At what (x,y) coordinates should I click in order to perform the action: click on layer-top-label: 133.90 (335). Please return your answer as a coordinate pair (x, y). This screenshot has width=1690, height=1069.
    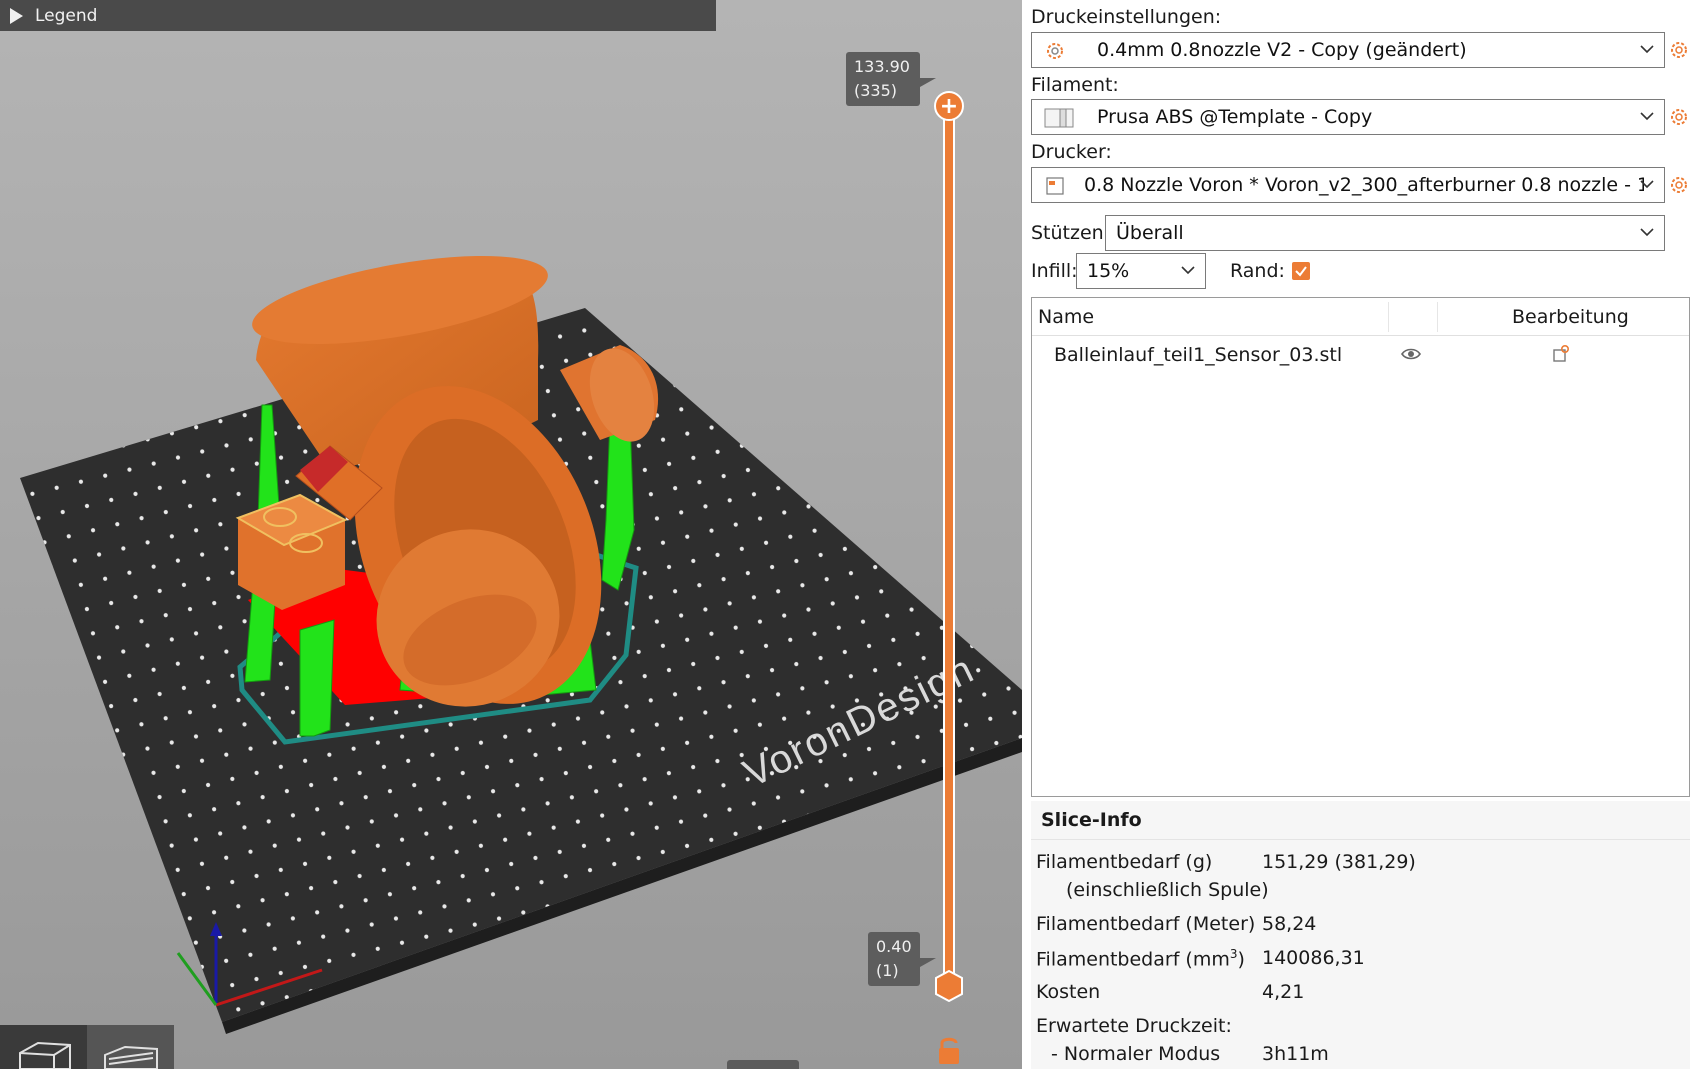
    Looking at the image, I should click on (891, 79).